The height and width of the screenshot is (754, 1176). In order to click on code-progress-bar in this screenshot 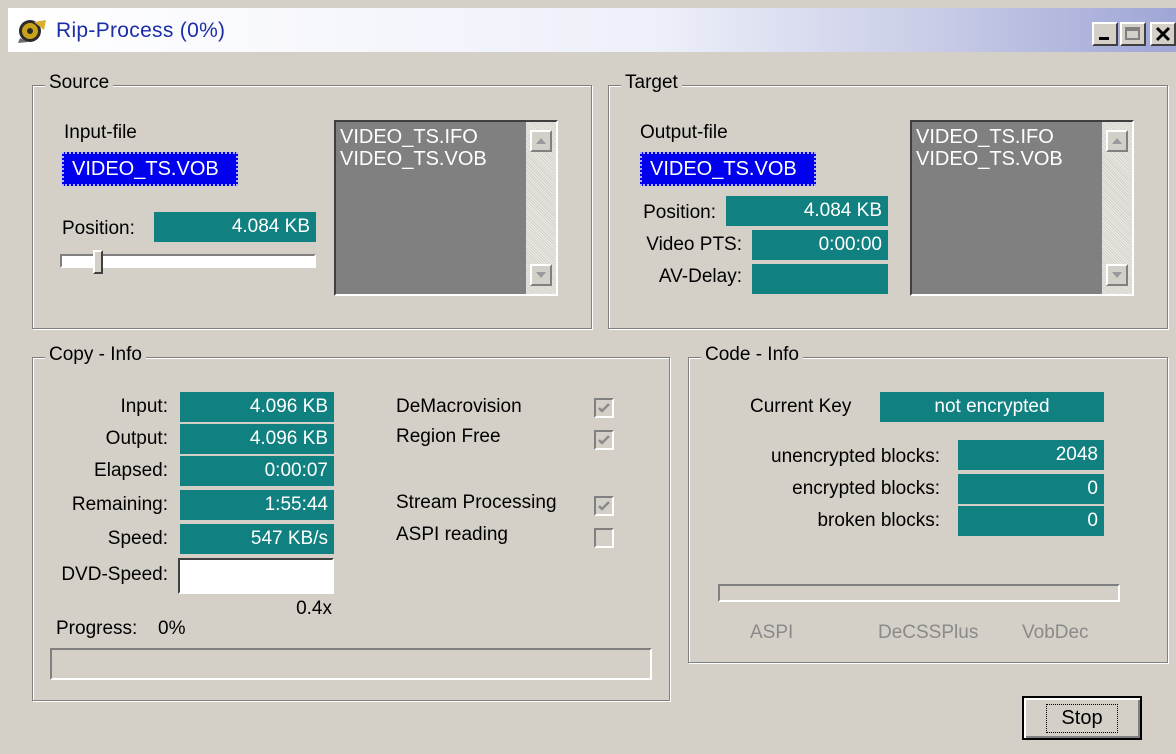, I will do `click(919, 593)`.